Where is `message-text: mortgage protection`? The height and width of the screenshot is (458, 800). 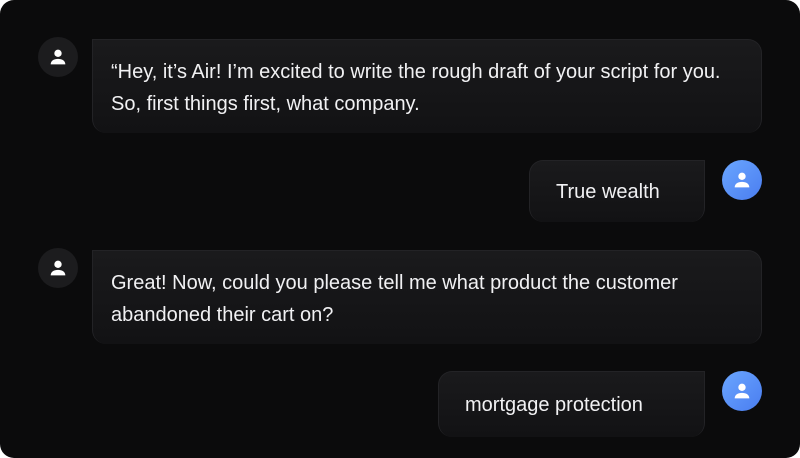
message-text: mortgage protection is located at coordinates (554, 405).